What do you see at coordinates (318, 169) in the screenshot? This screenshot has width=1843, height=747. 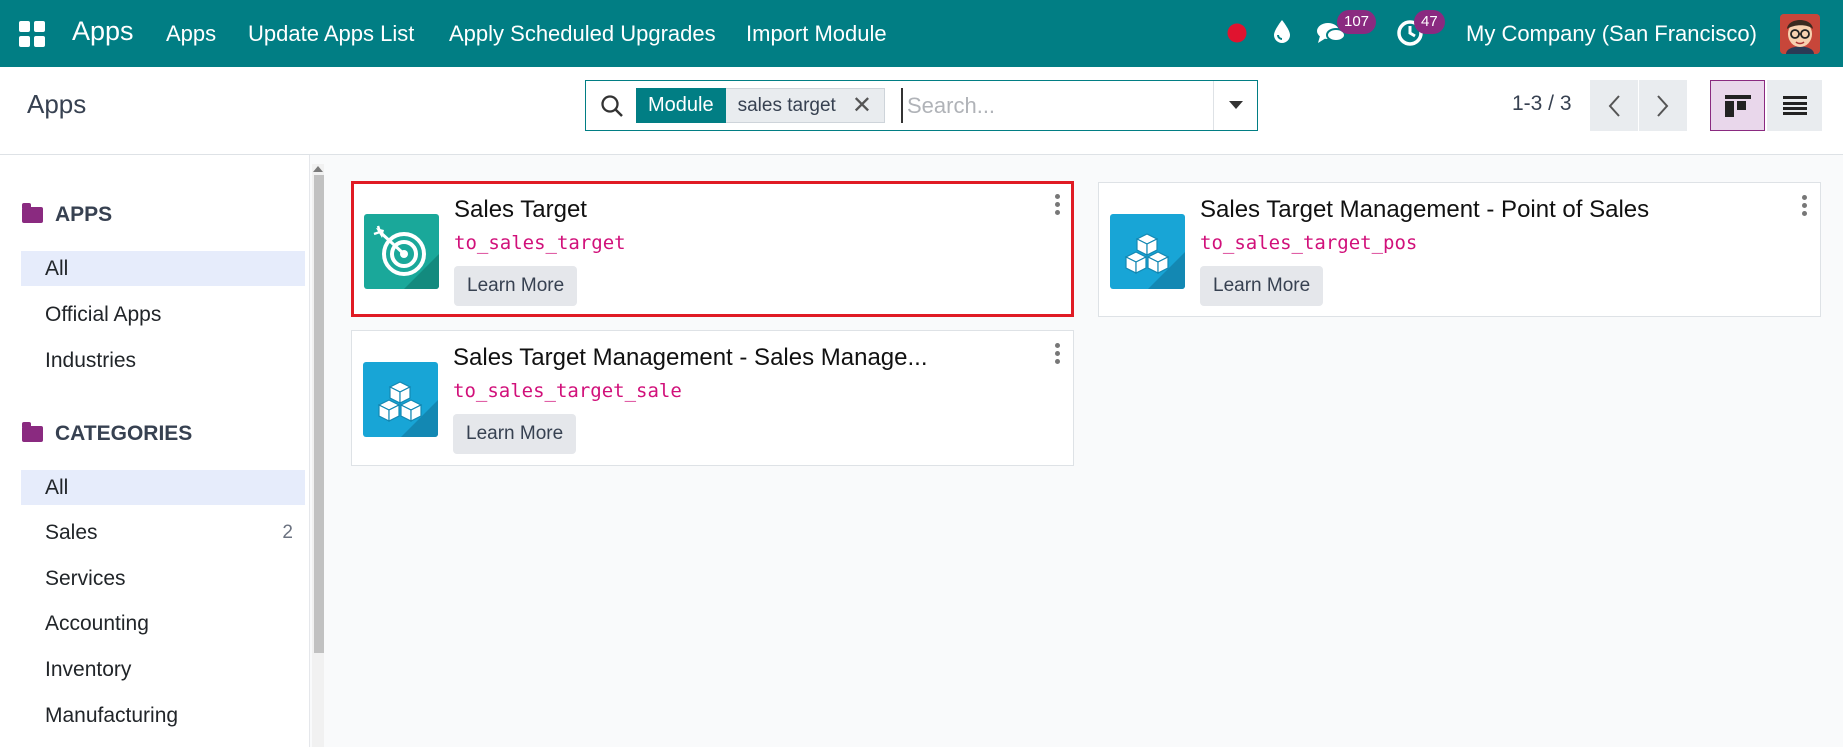 I see `scroll-up-arrow-icon` at bounding box center [318, 169].